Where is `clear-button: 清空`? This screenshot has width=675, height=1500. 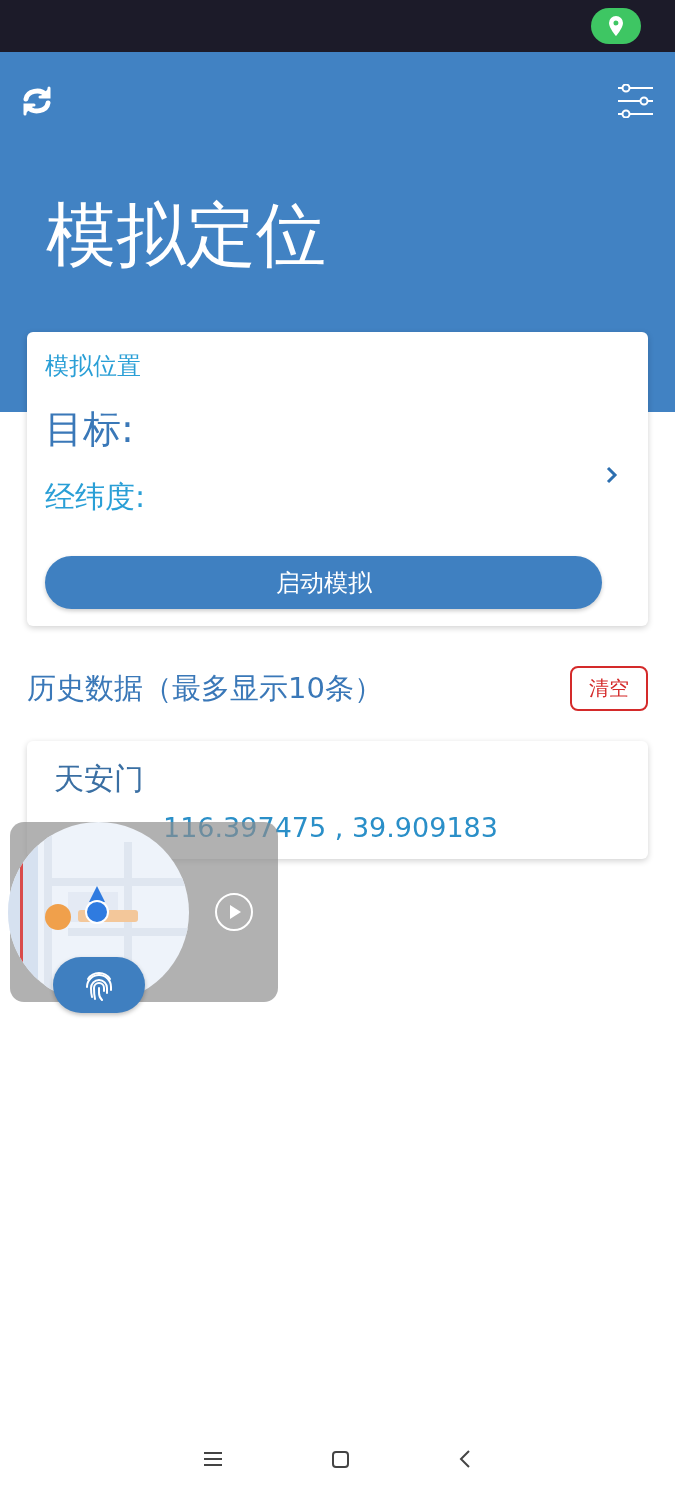 clear-button: 清空 is located at coordinates (609, 688).